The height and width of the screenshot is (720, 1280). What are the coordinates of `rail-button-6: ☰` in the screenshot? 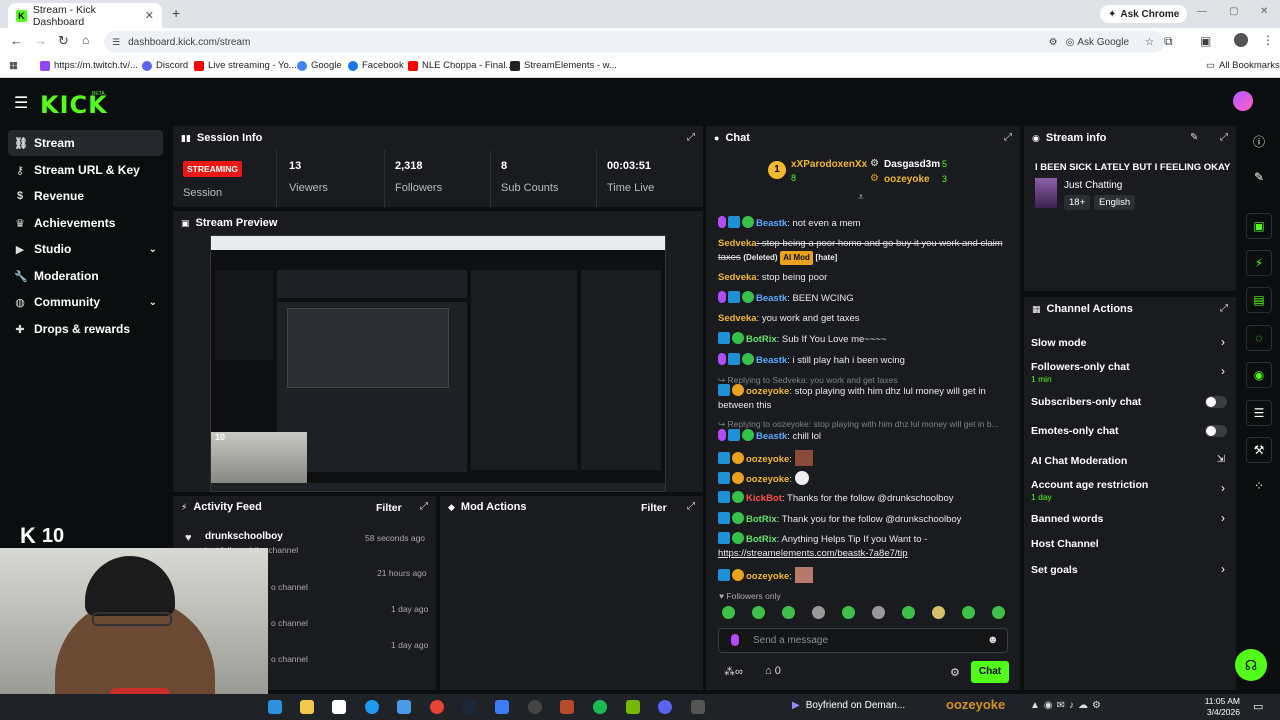 It's located at (1259, 413).